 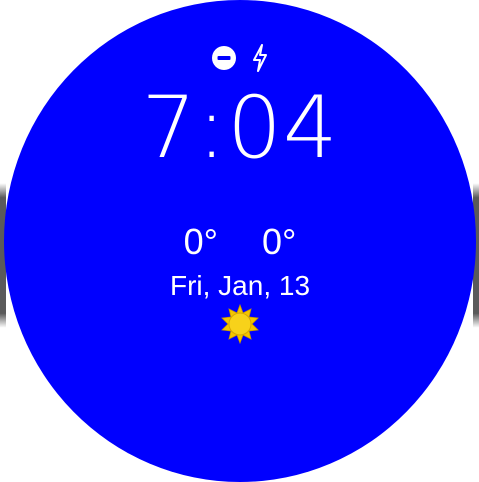 I want to click on temperature-row: 0° 0°, so click(x=240, y=242).